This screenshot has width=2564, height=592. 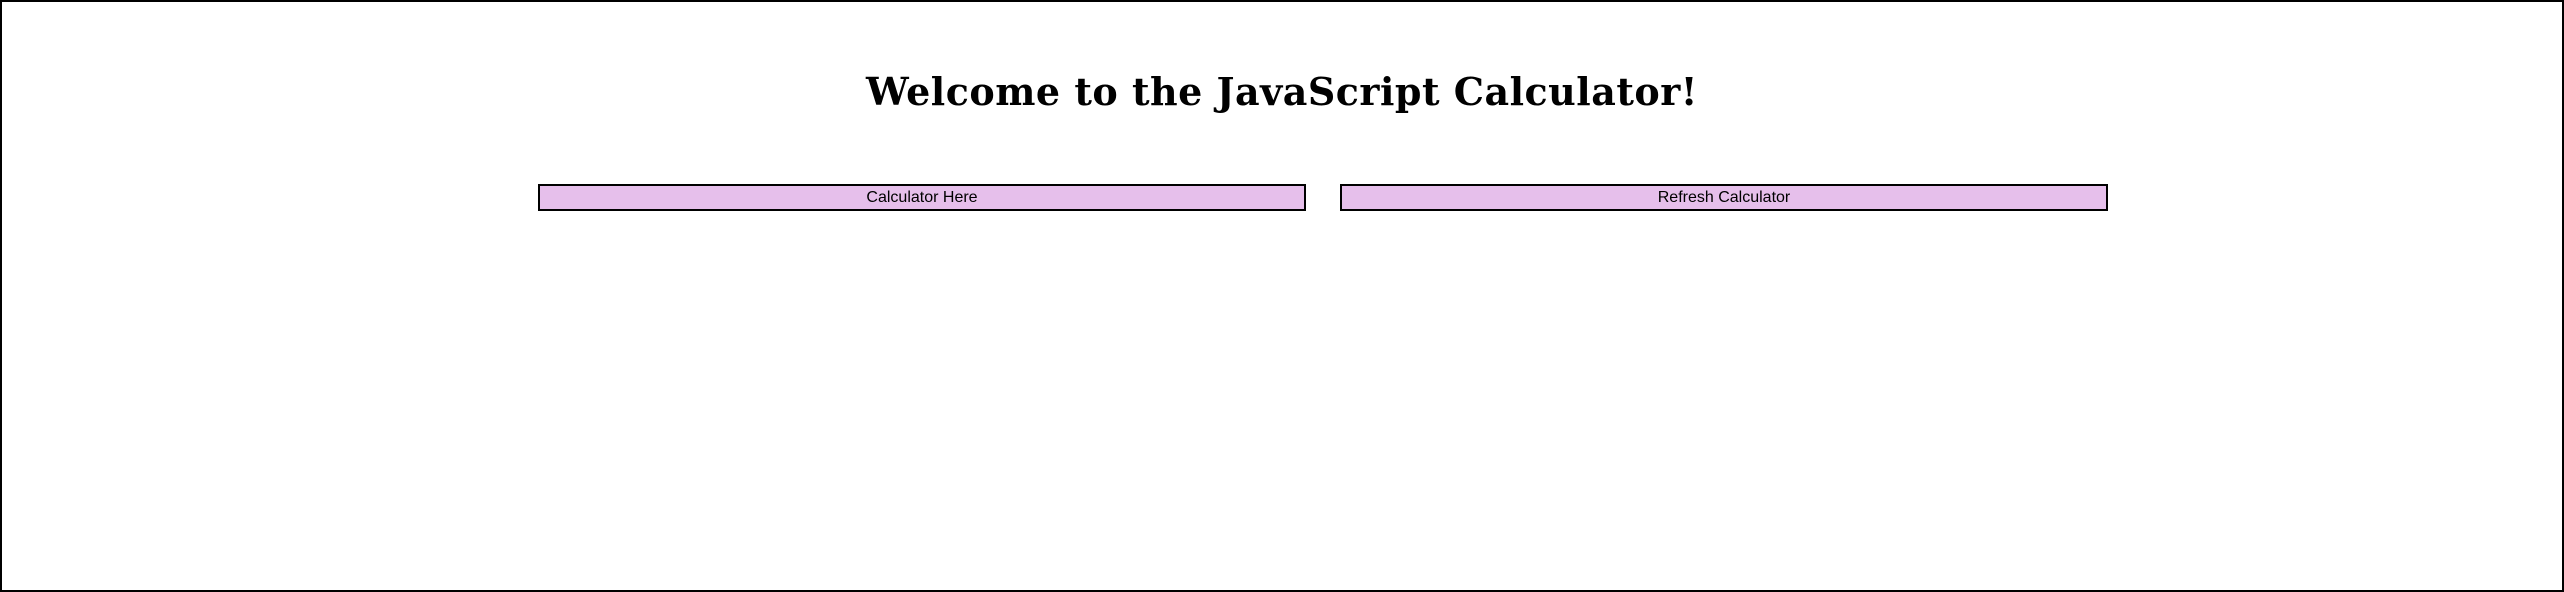 What do you see at coordinates (1724, 197) in the screenshot?
I see `refresh-calculator-button: Refresh Calculator` at bounding box center [1724, 197].